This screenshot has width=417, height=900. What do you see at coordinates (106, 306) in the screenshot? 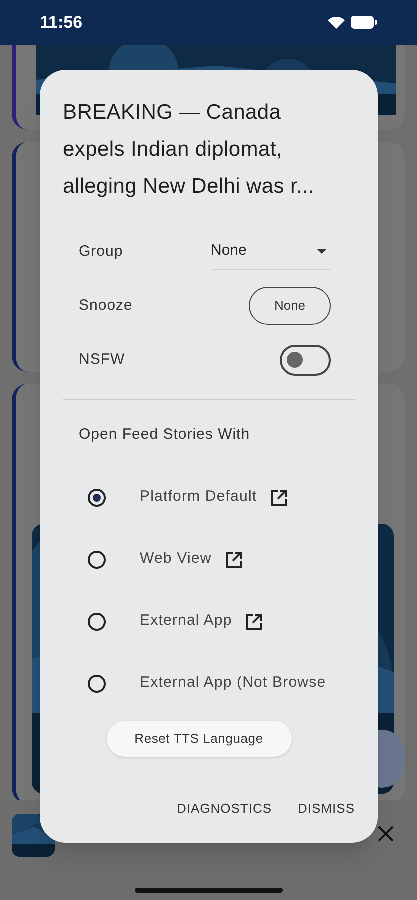
I see `setting-label: Snooze` at bounding box center [106, 306].